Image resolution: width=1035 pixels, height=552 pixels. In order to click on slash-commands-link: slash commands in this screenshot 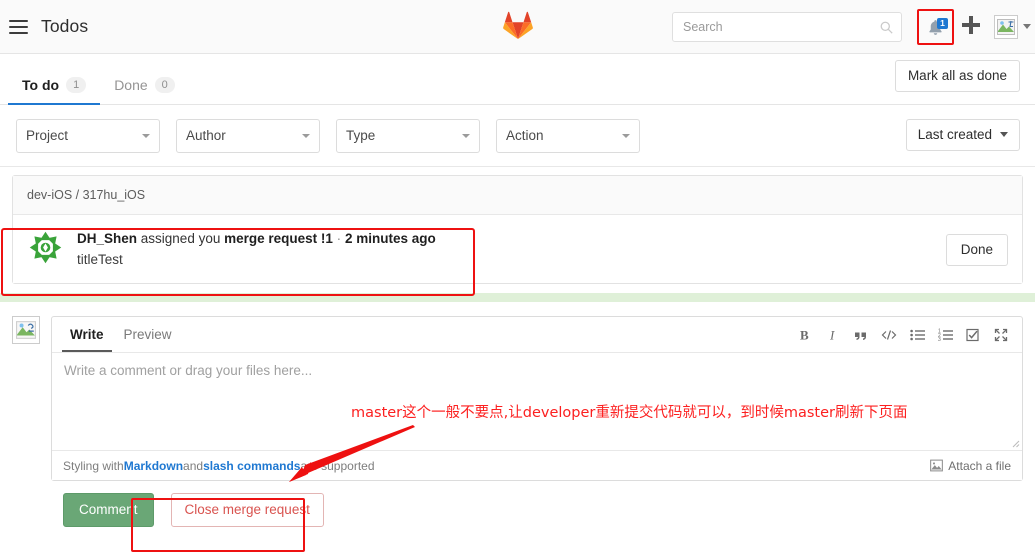, I will do `click(251, 466)`.